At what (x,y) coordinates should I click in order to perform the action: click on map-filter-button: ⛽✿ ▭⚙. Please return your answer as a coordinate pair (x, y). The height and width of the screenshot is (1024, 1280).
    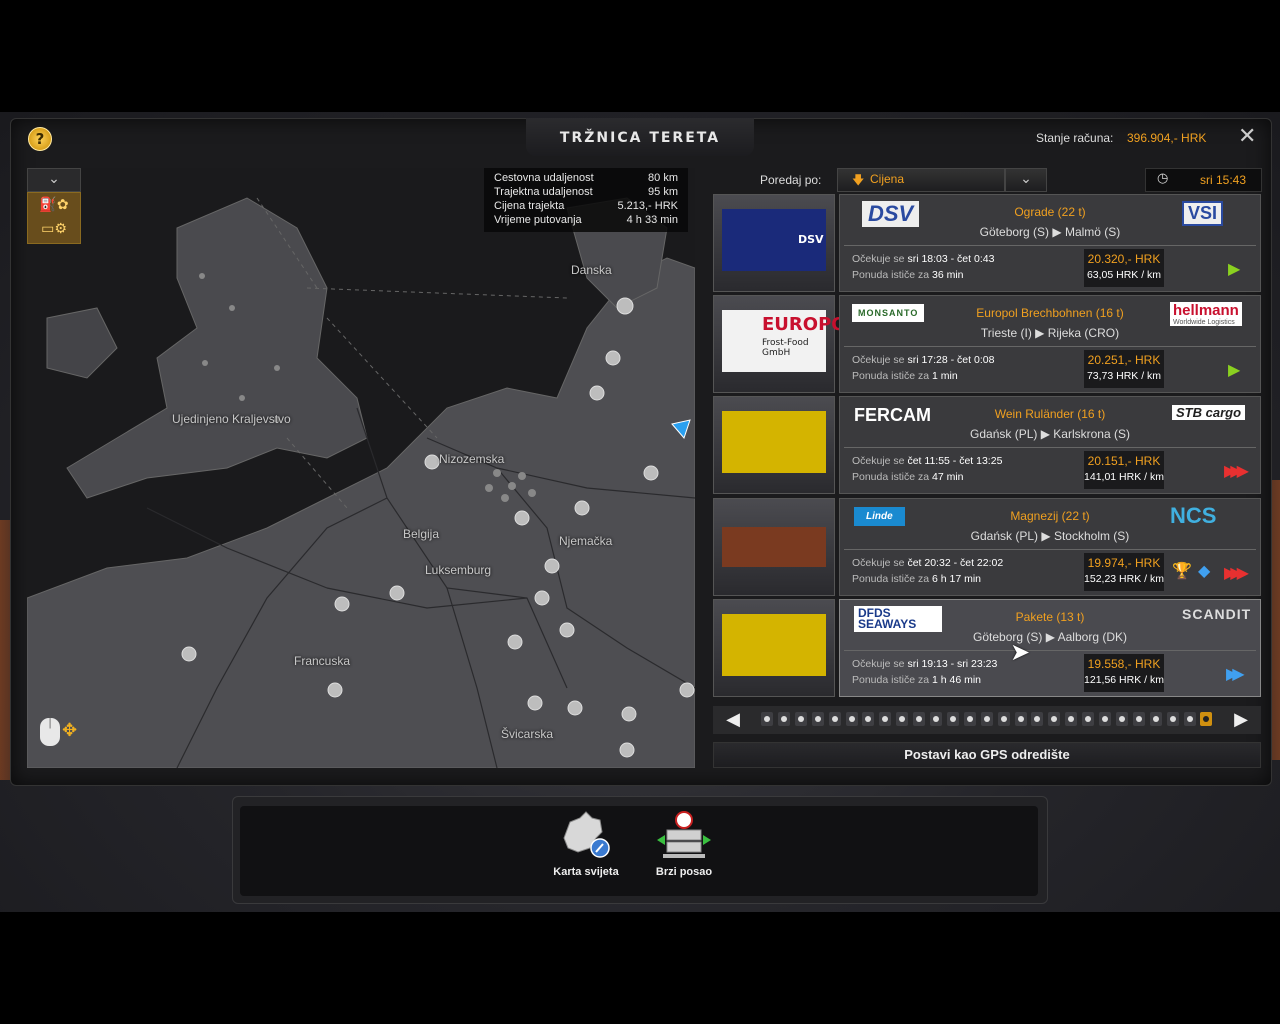
    Looking at the image, I should click on (54, 218).